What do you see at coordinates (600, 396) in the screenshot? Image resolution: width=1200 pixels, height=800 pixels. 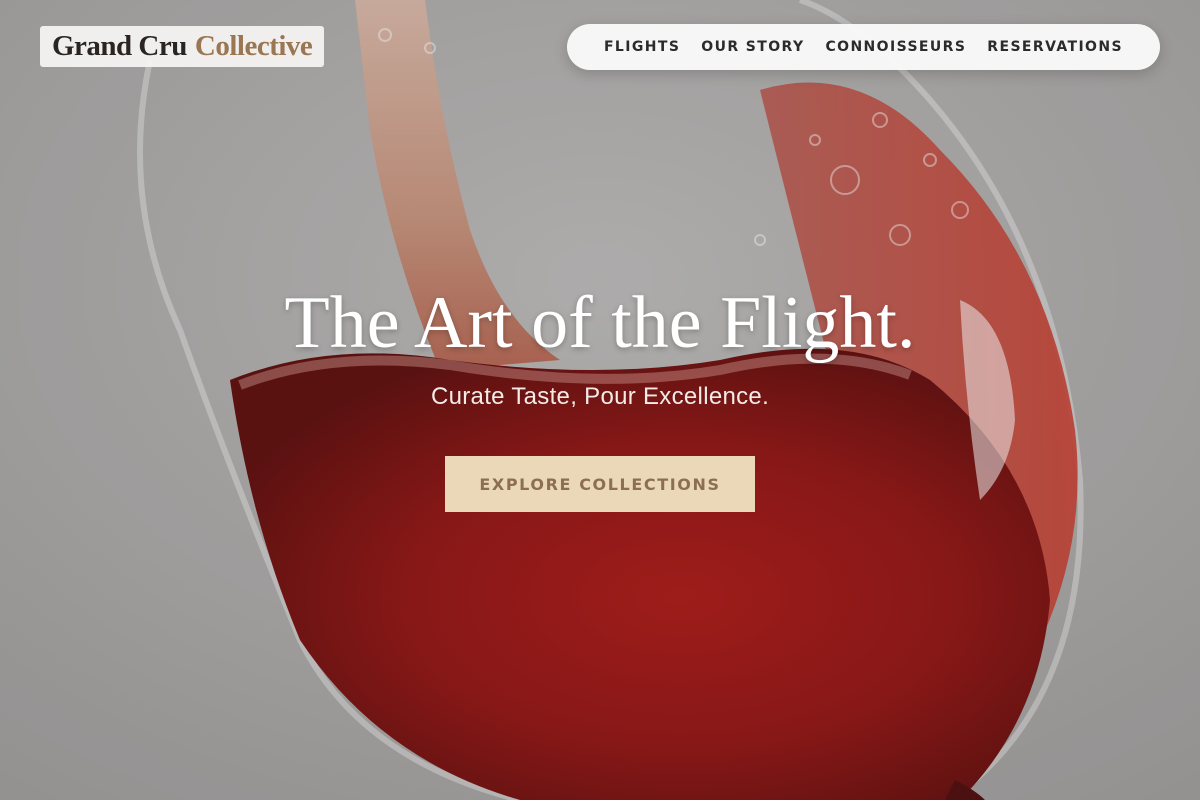 I see `hero-subtitle: Curate Taste, Pour Excellence.` at bounding box center [600, 396].